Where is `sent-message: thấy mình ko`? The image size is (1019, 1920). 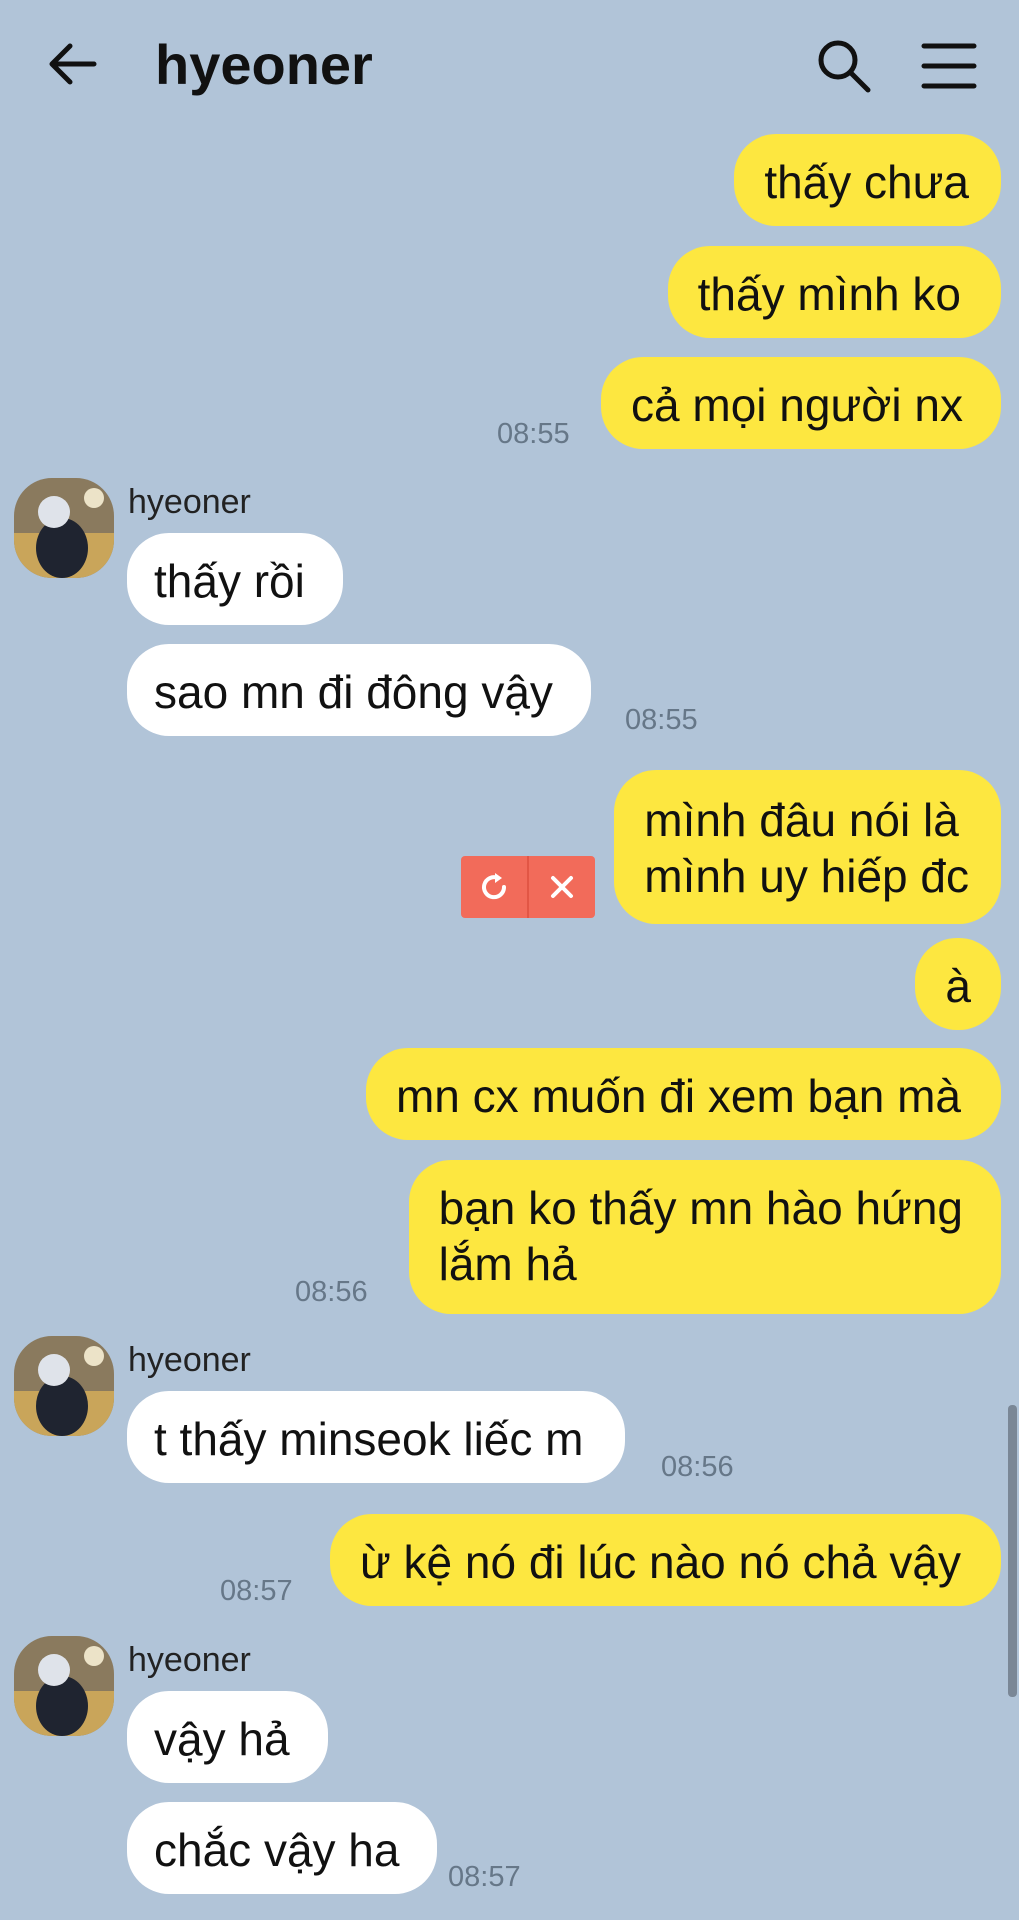 sent-message: thấy mình ko is located at coordinates (834, 292).